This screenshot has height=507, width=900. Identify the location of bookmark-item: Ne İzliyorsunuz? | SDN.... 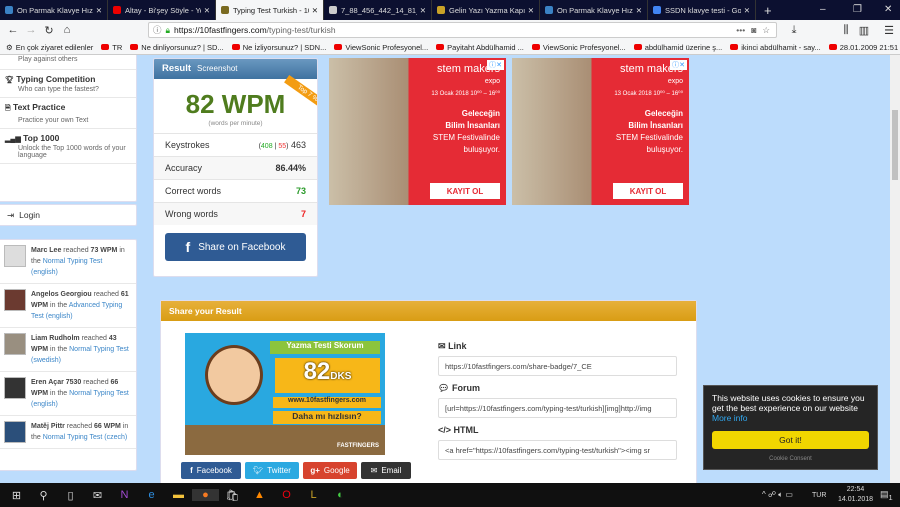
(278, 47).